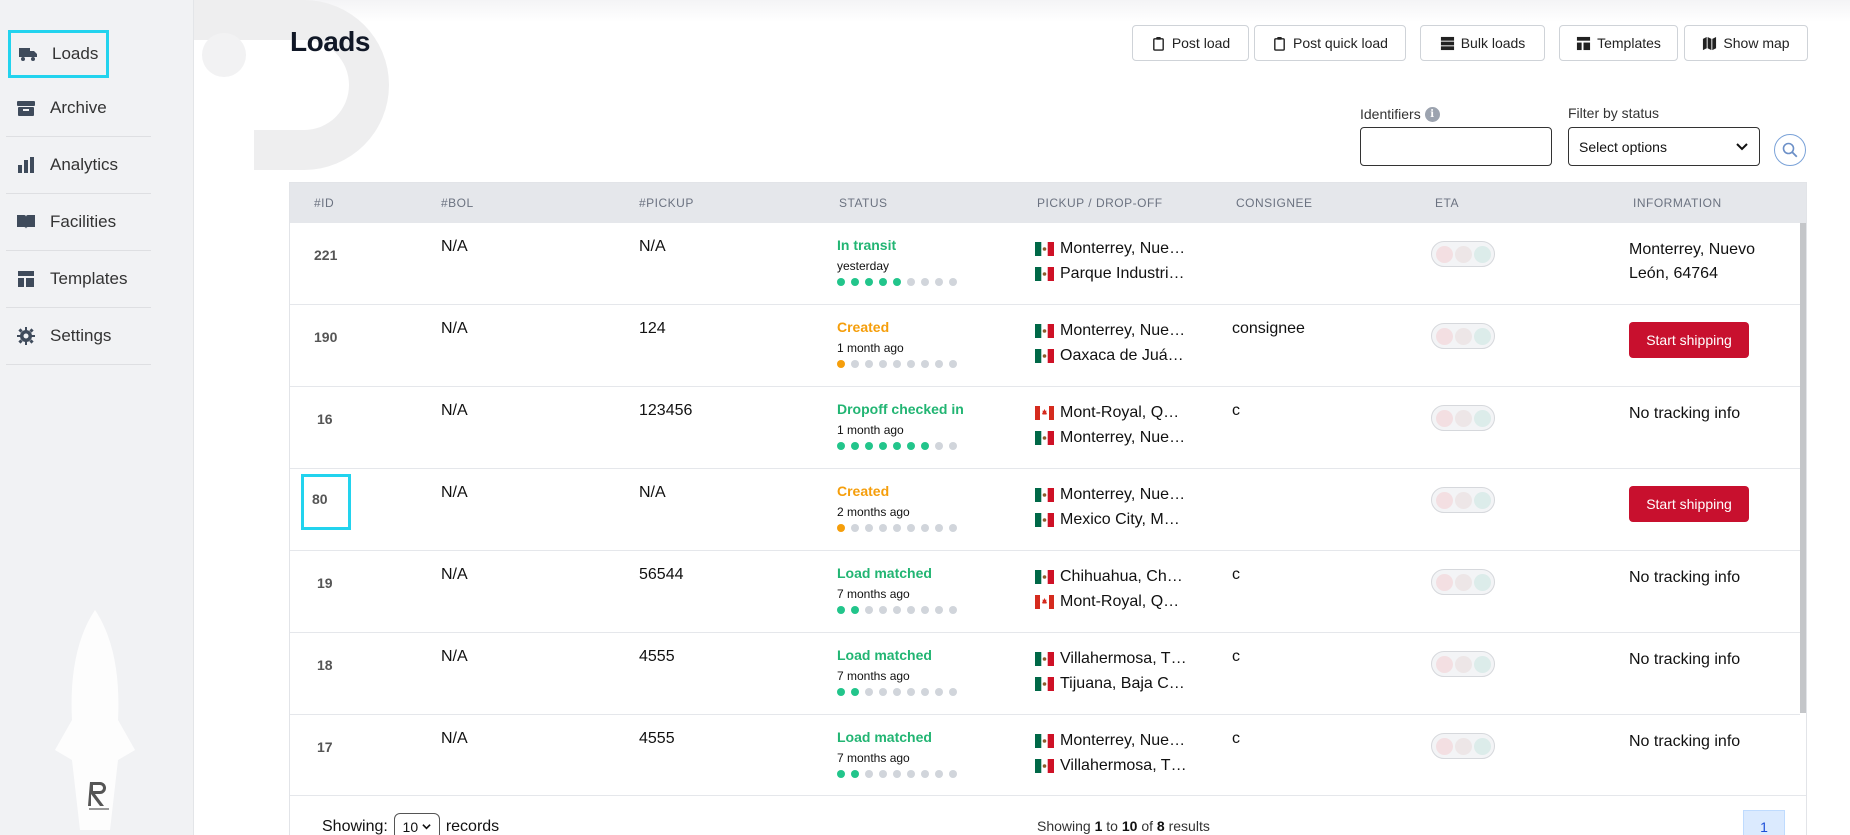  Describe the element at coordinates (1692, 262) in the screenshot. I see `information-cell: Monterrey, Nuevo León, 64764` at that location.